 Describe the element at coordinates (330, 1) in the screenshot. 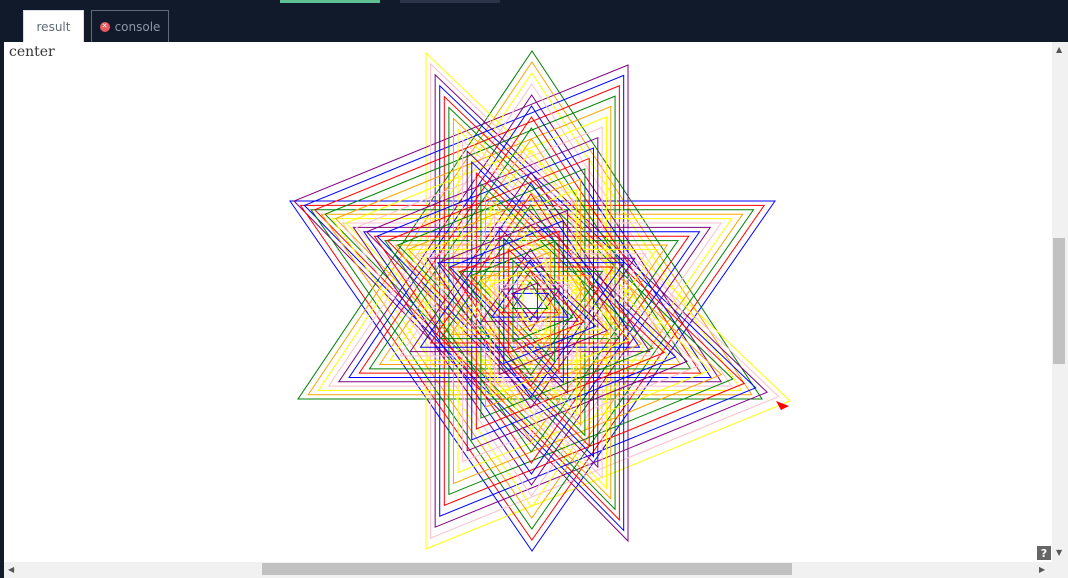

I see `active-indicator` at that location.